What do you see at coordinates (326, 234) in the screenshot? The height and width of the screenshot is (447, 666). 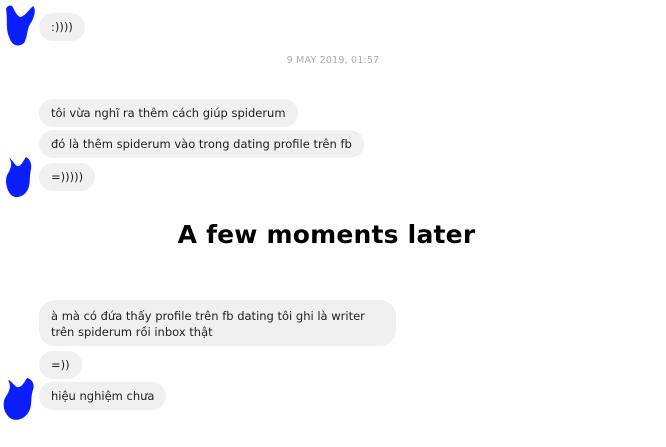 I see `meme-caption: A few moments later` at bounding box center [326, 234].